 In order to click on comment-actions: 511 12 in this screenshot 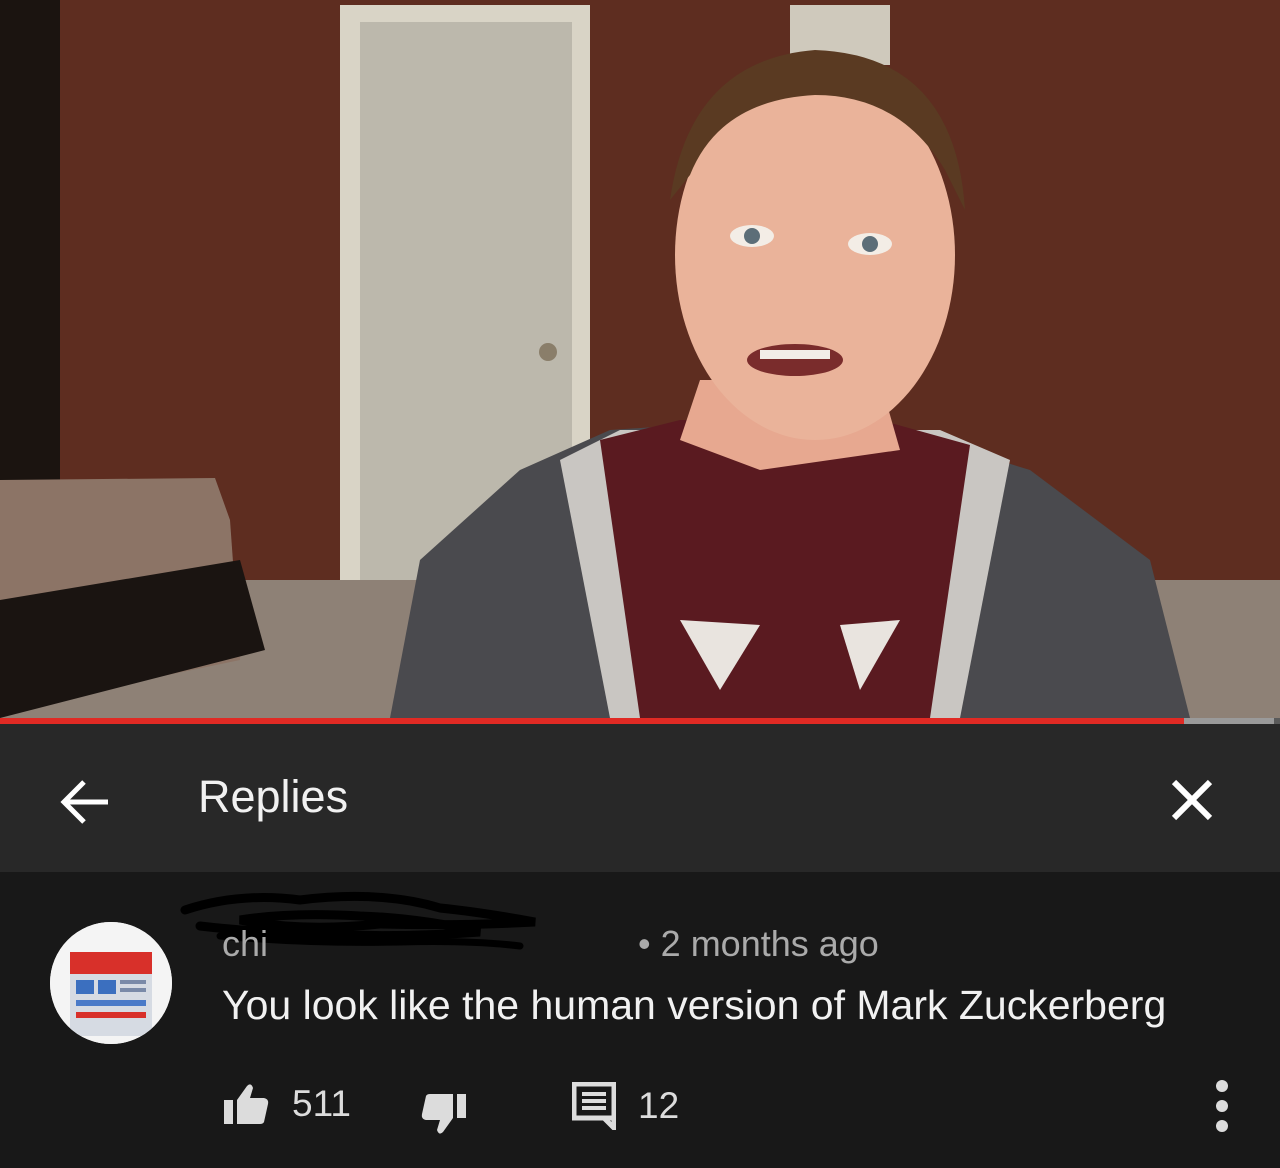, I will do `click(640, 1106)`.